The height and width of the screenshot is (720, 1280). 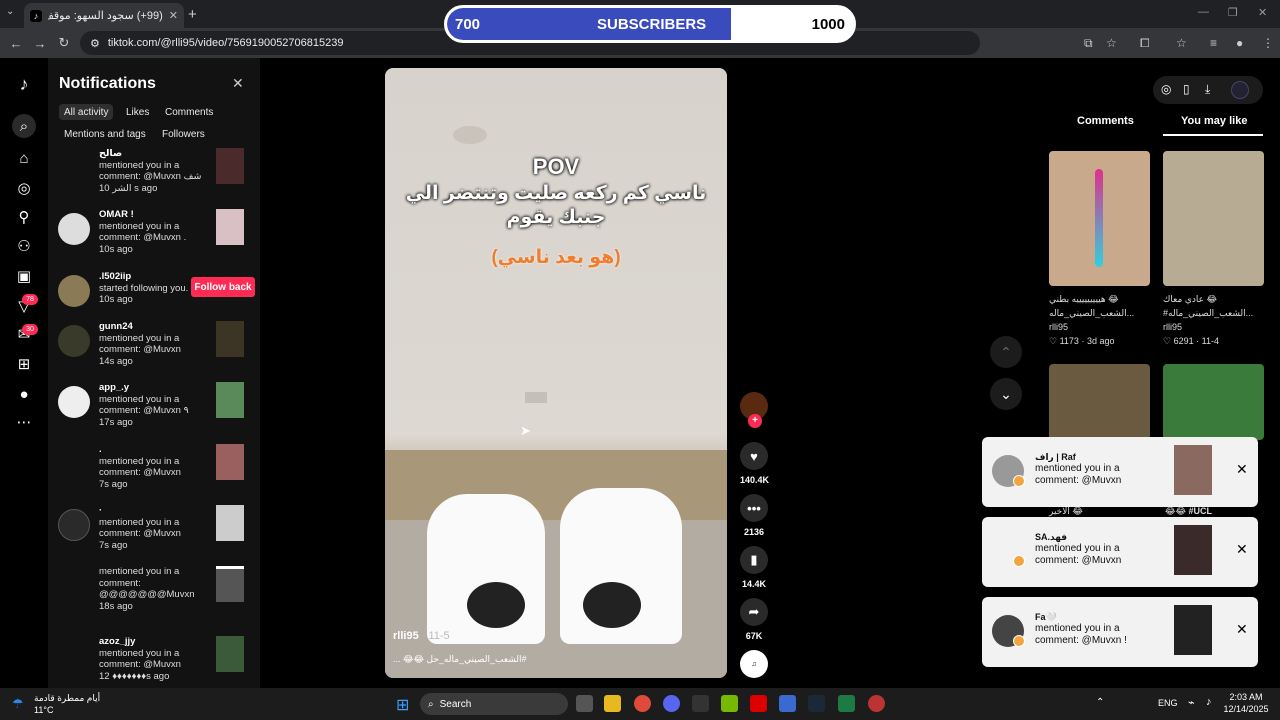 I want to click on site-info-icon: ⚙, so click(x=95, y=43).